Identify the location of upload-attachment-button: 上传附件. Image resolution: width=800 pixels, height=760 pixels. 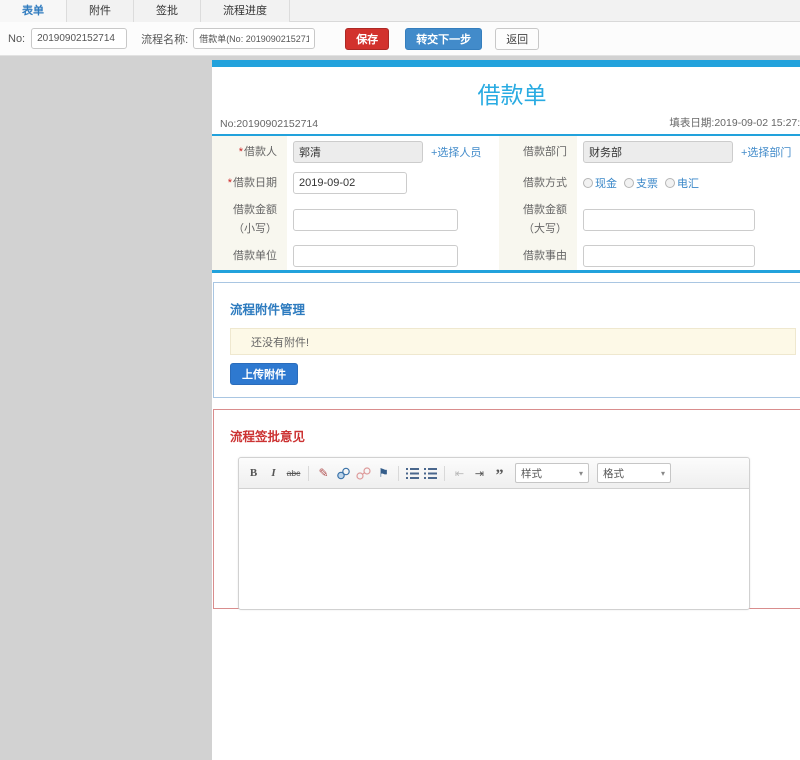
(264, 374).